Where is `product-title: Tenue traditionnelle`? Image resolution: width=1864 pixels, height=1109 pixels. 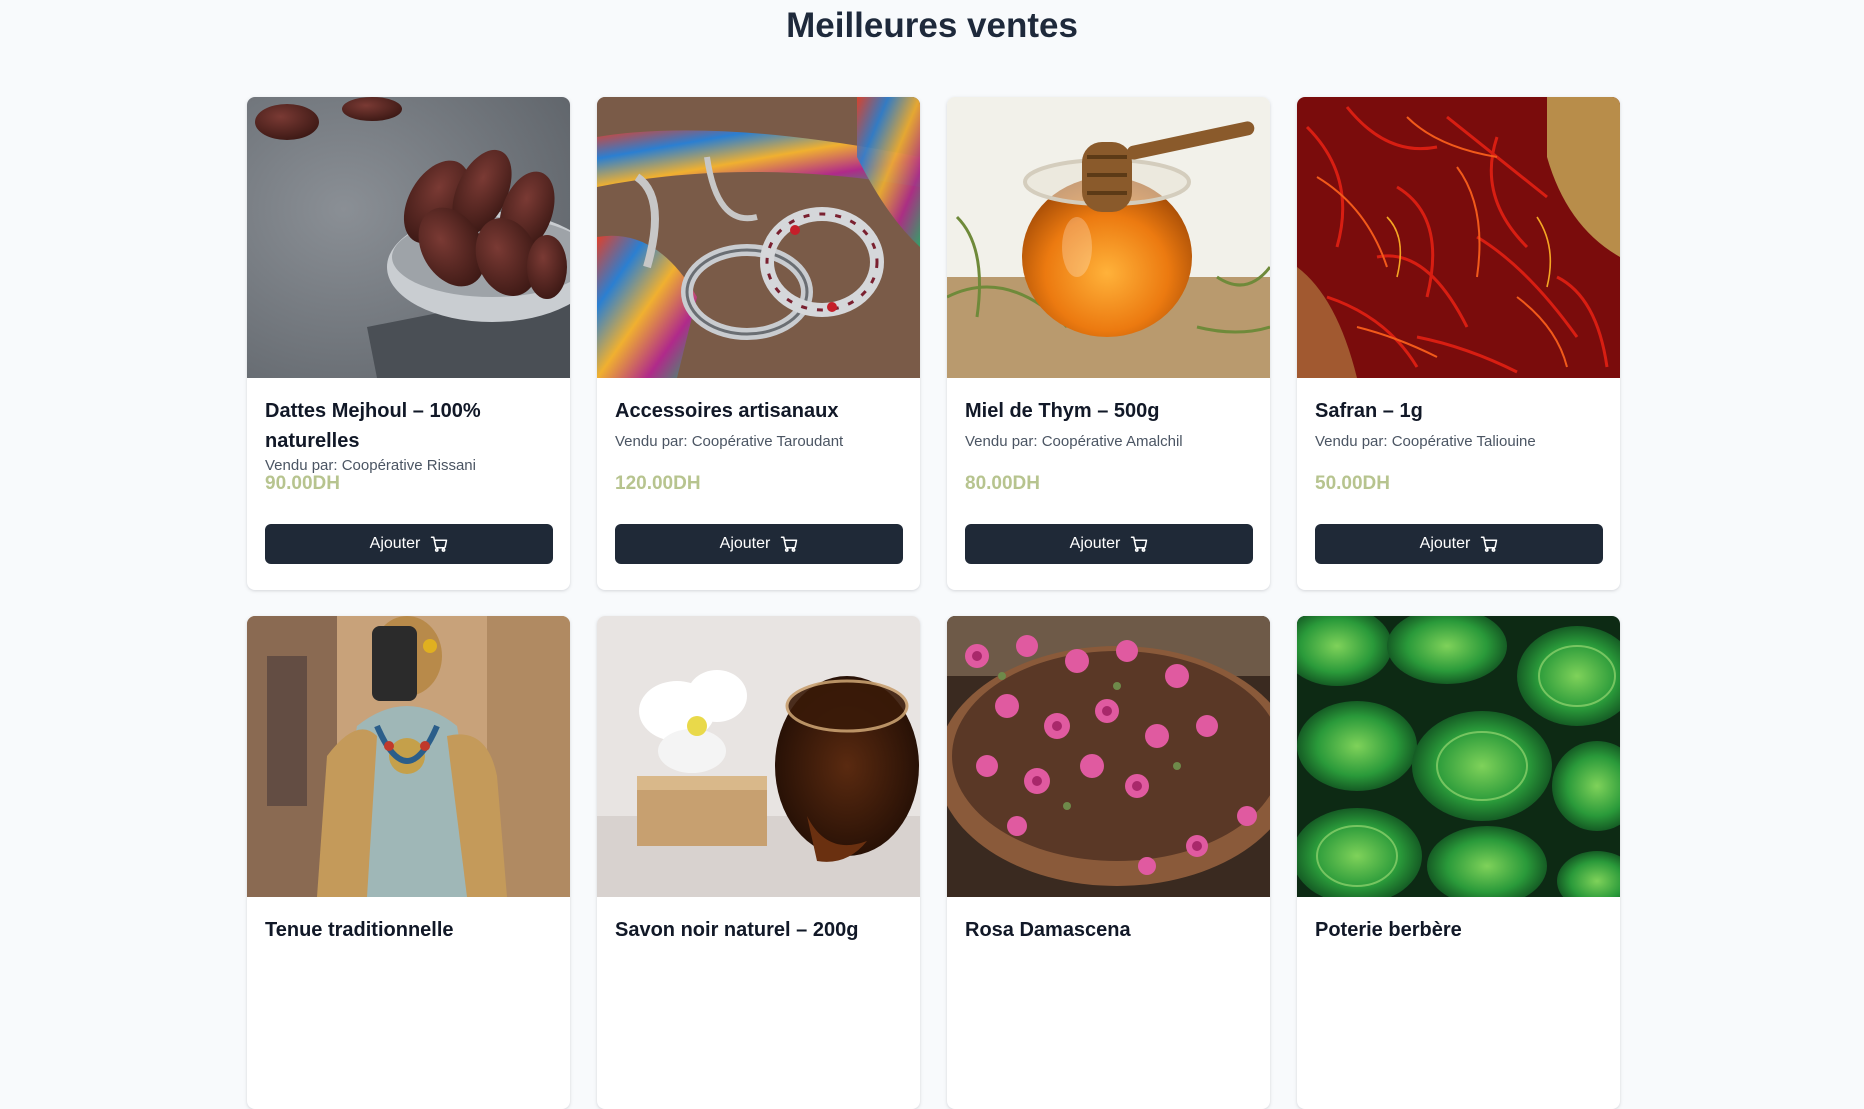
product-title: Tenue traditionnelle is located at coordinates (408, 930).